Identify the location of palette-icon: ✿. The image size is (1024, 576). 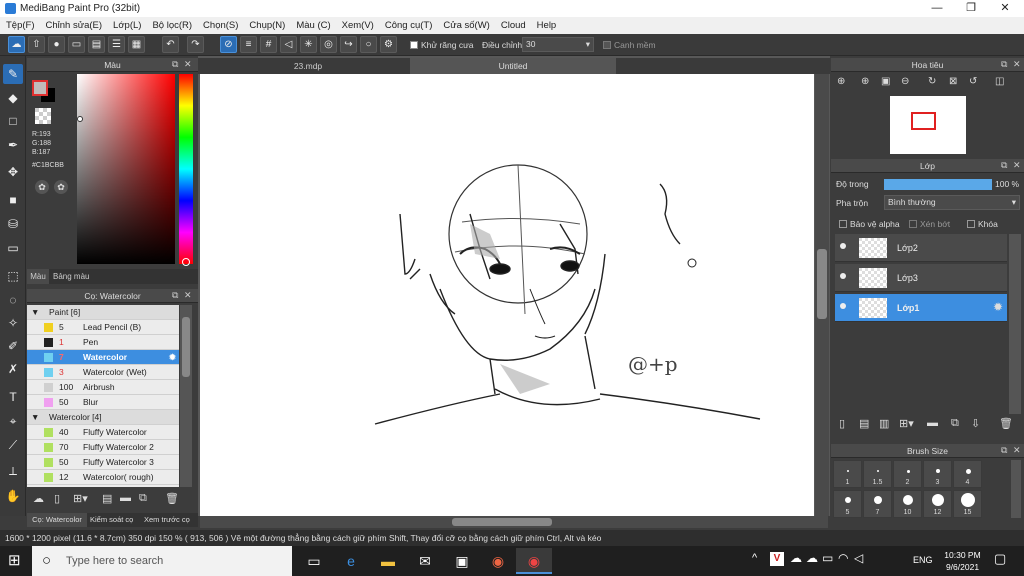
(42, 187).